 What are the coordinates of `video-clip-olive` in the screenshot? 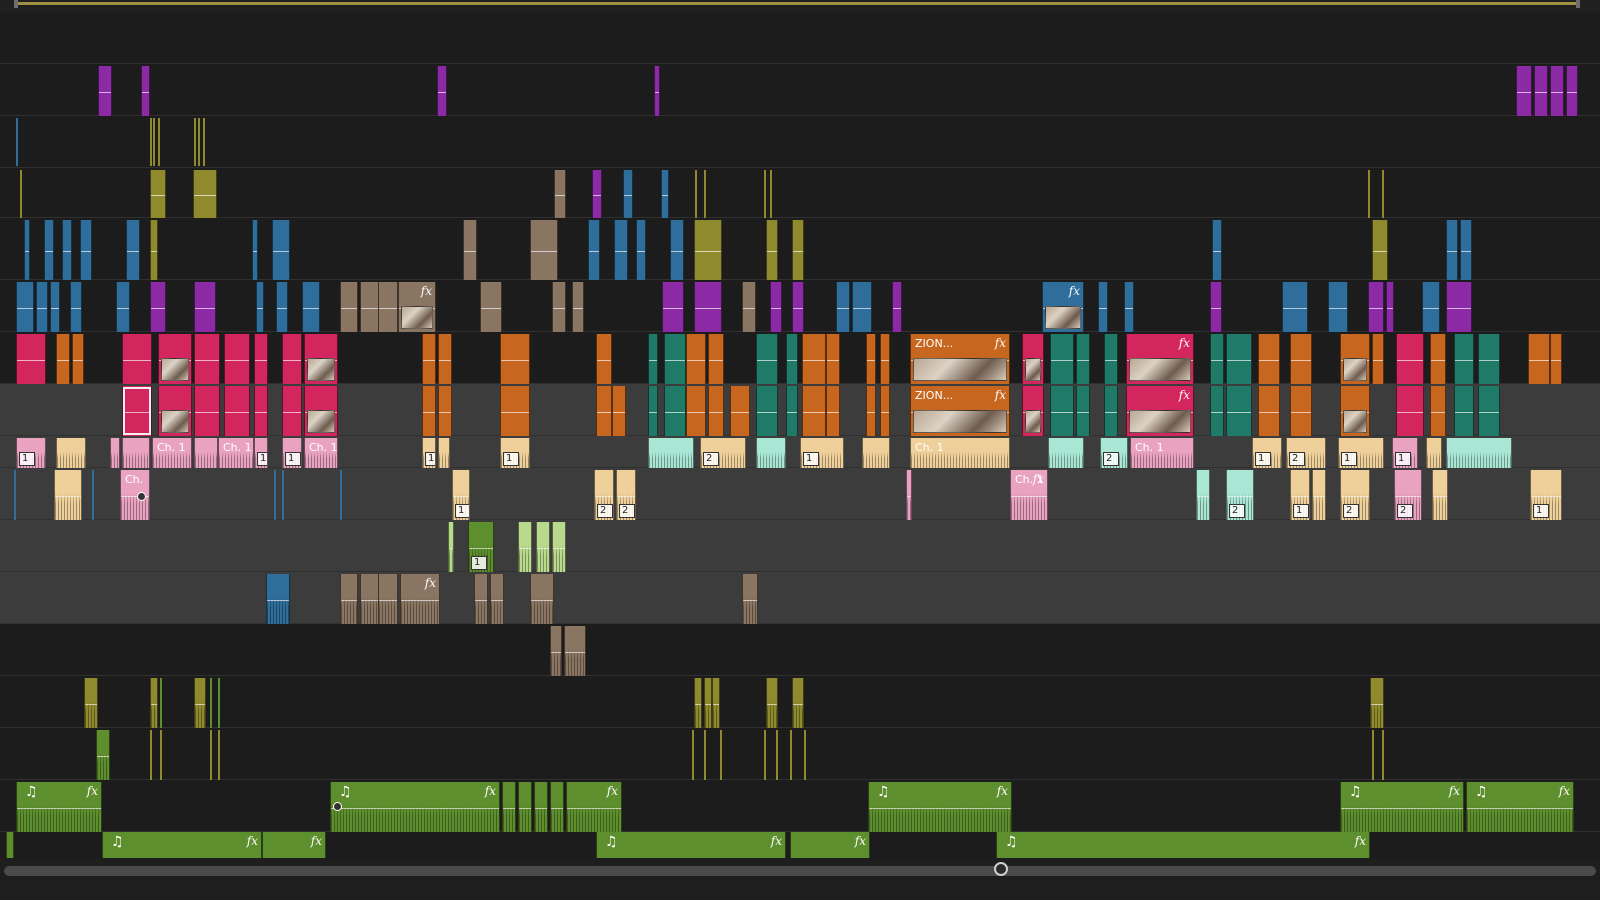 It's located at (798, 250).